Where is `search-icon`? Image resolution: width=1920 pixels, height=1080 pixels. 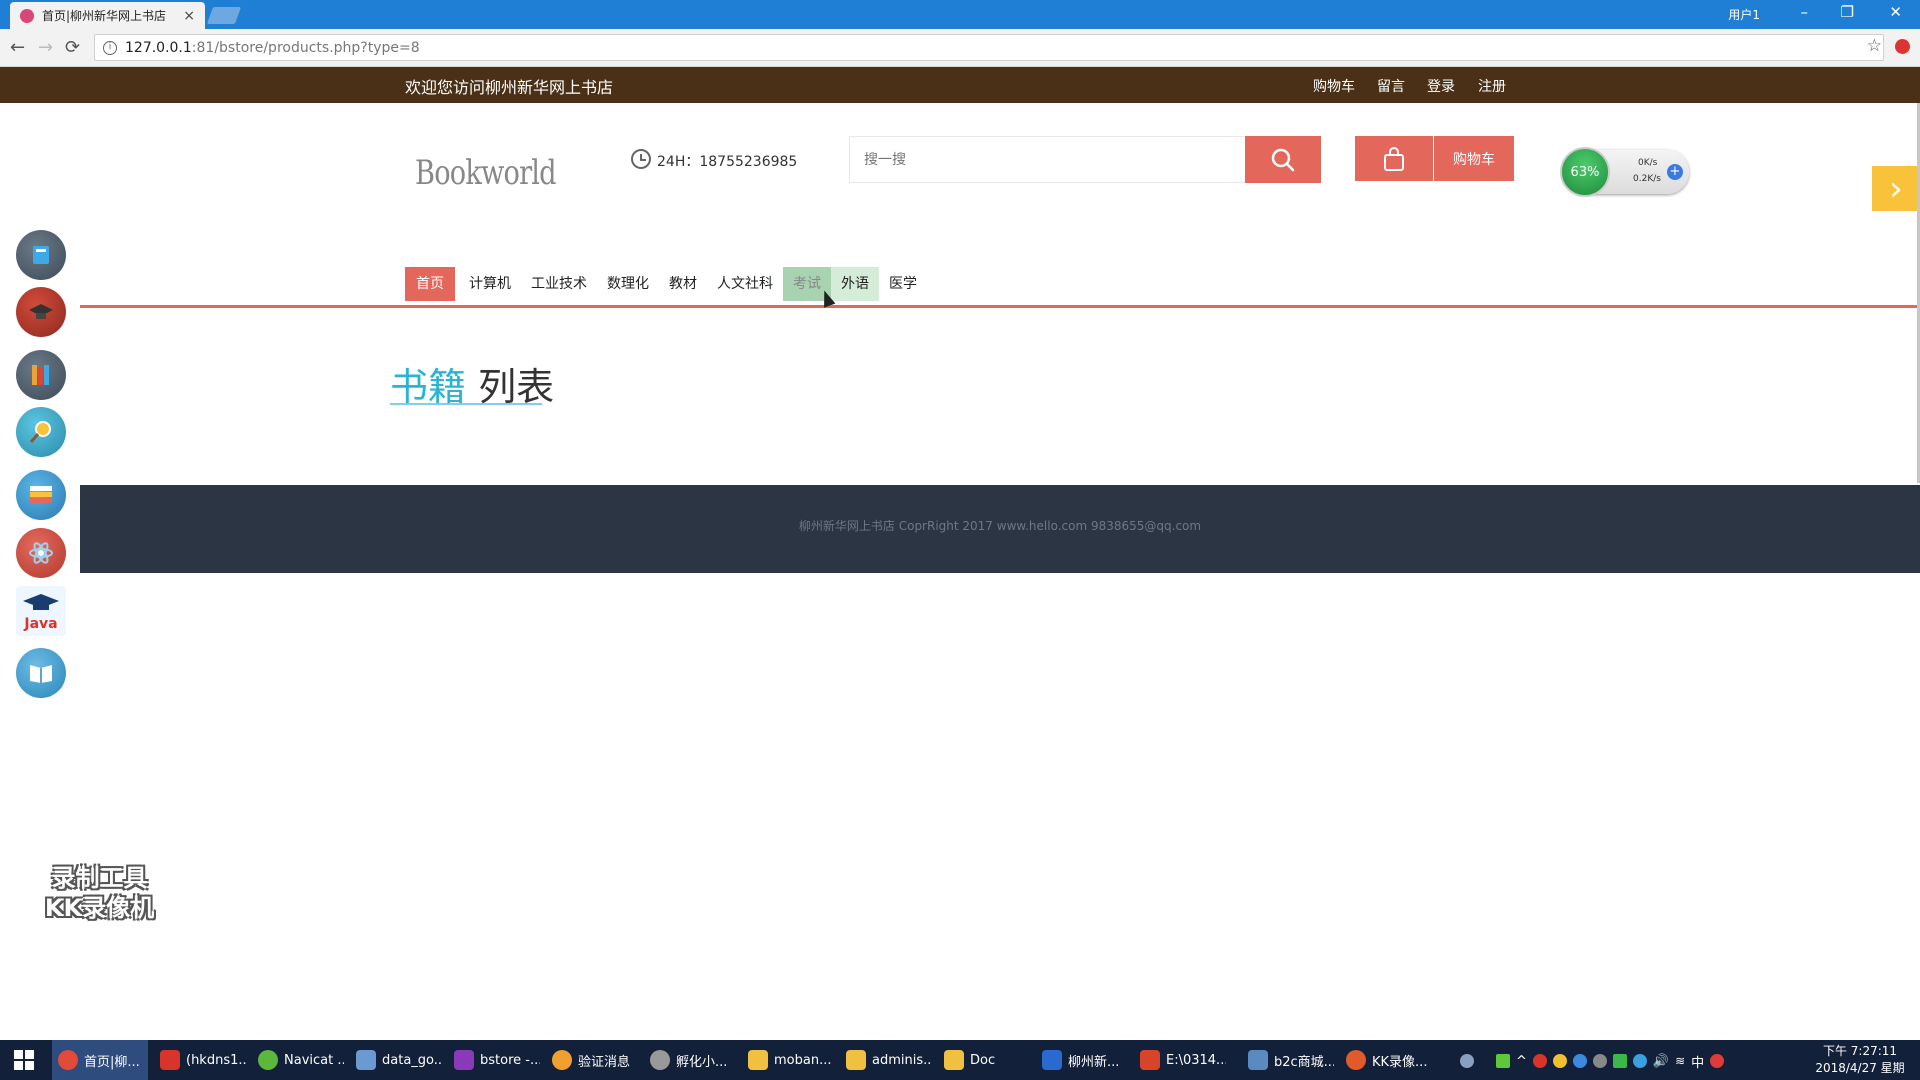 search-icon is located at coordinates (1283, 159).